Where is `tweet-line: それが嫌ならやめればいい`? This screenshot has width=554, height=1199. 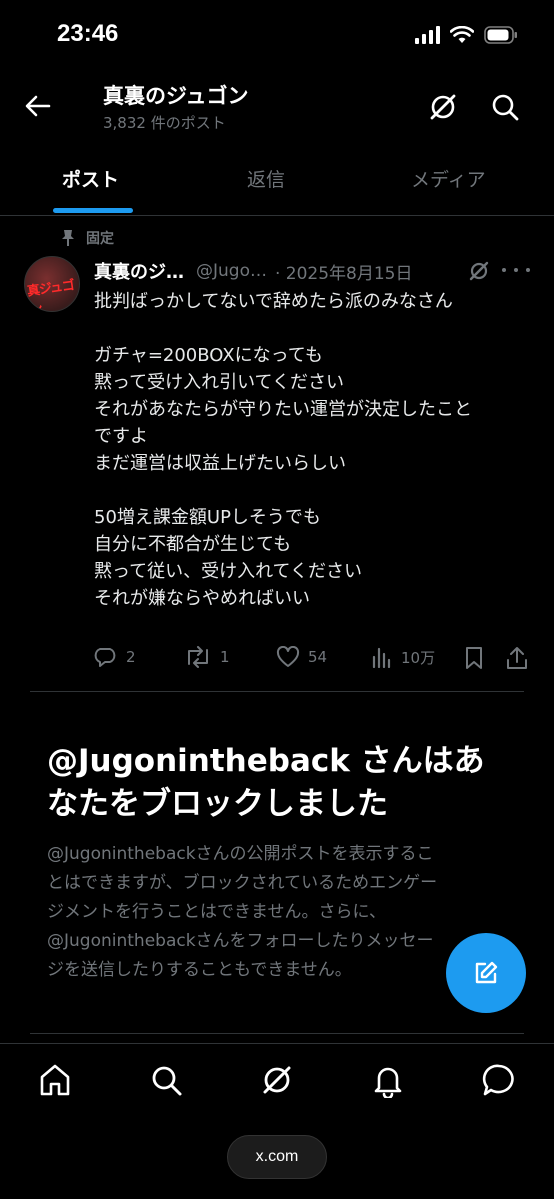
tweet-line: それが嫌ならやめればいい is located at coordinates (202, 598).